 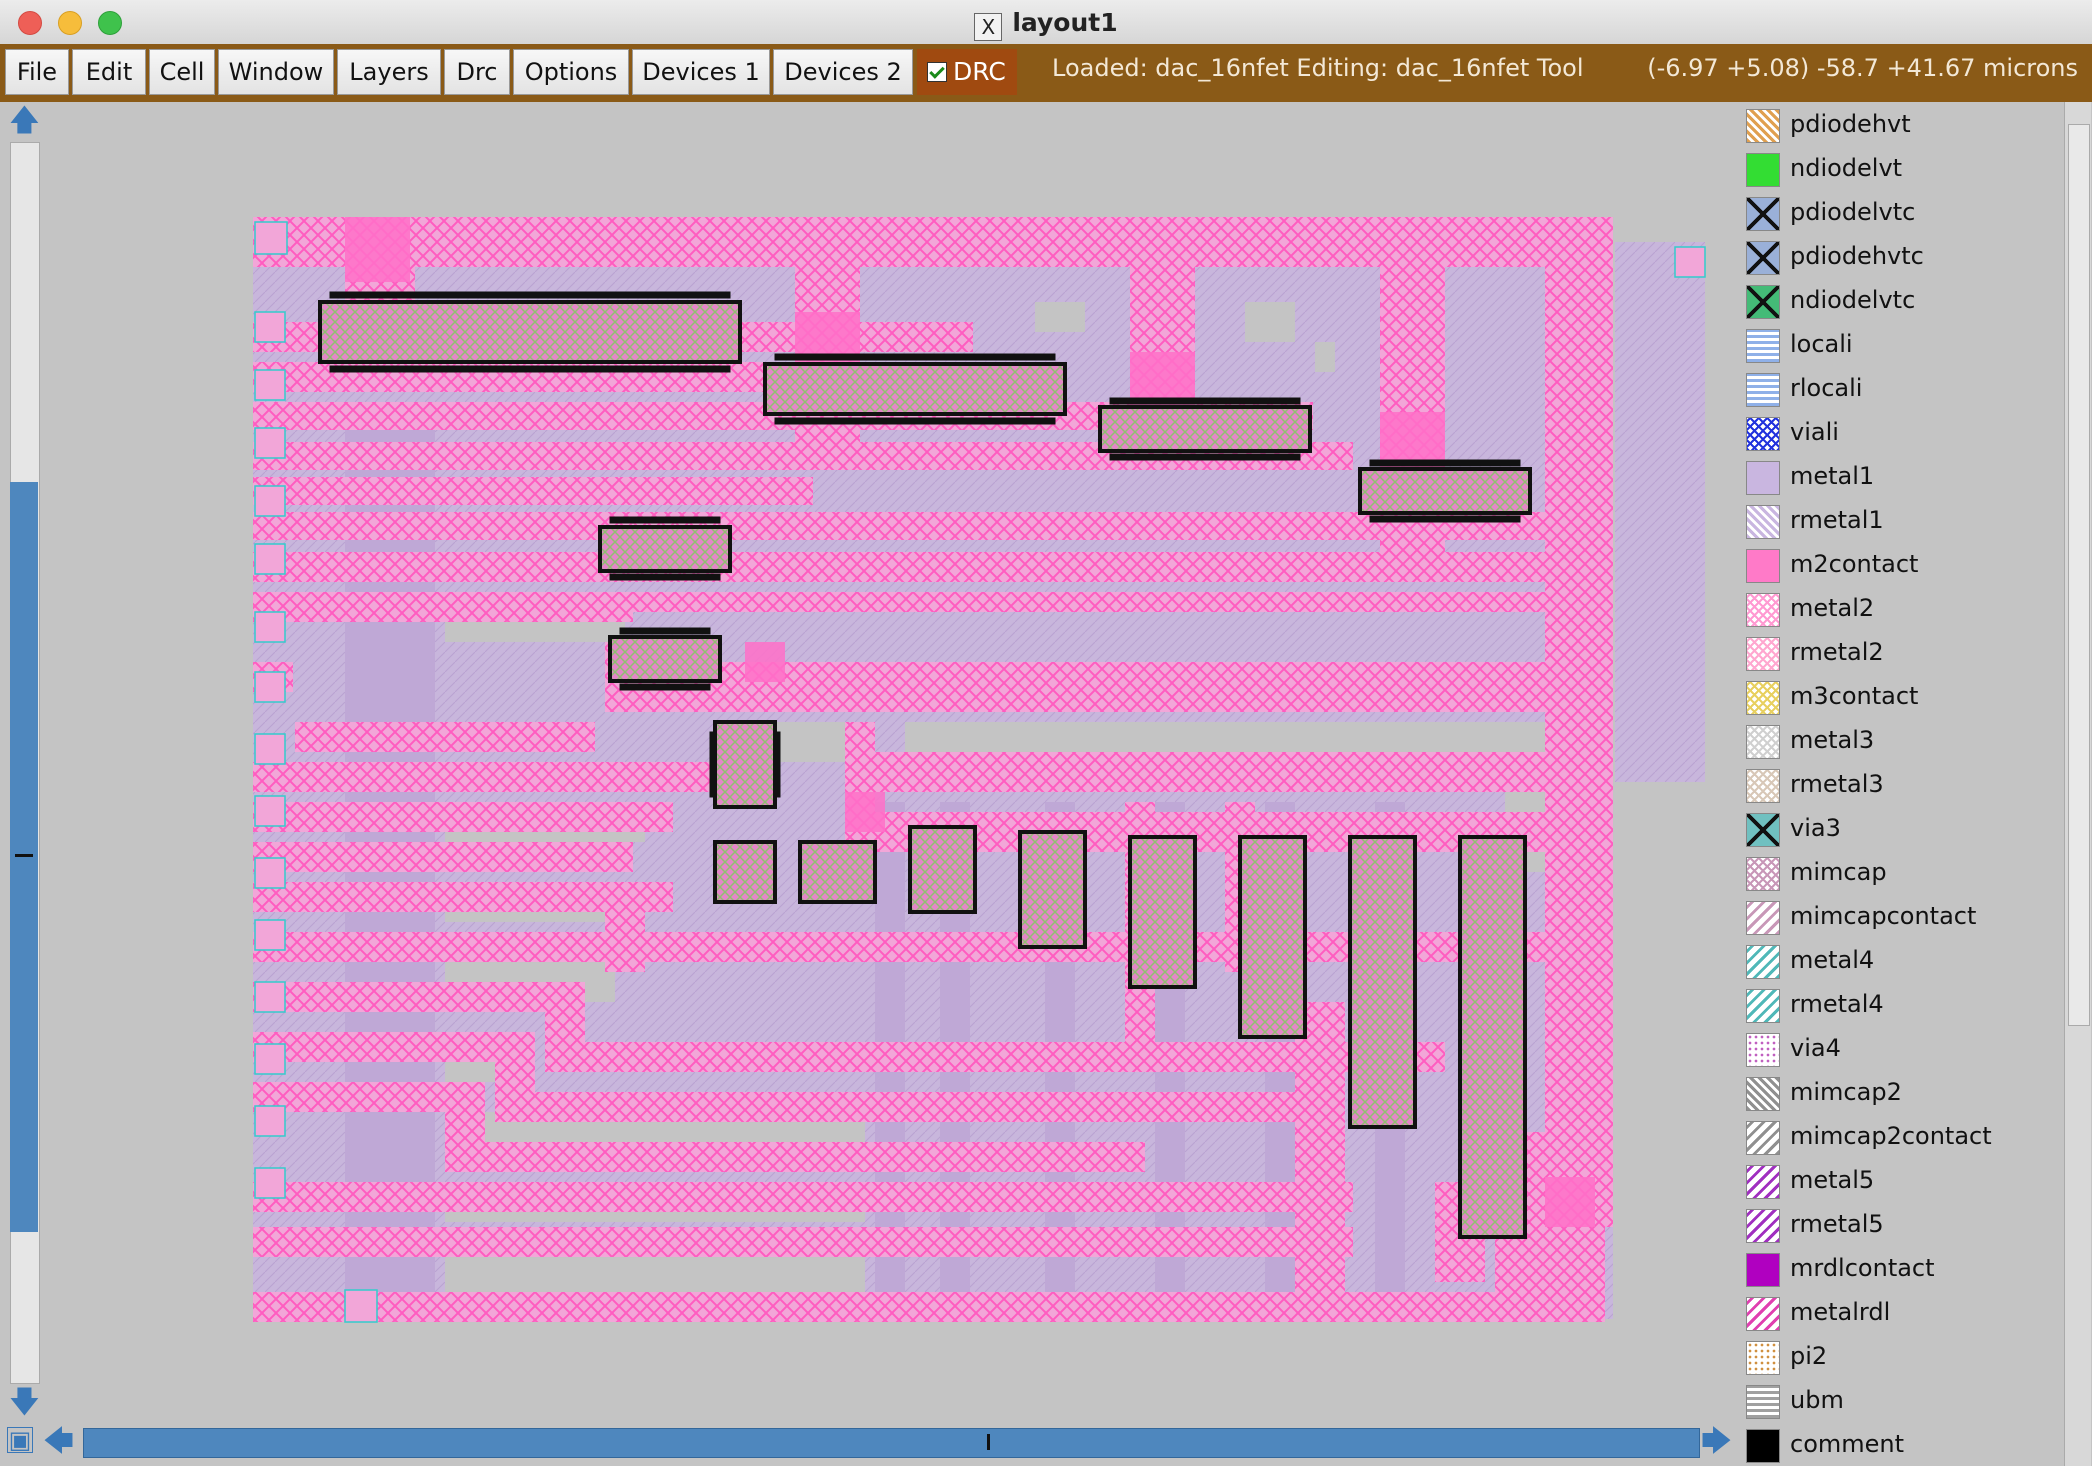 I want to click on layer-label: rmetal5, so click(x=1837, y=1224).